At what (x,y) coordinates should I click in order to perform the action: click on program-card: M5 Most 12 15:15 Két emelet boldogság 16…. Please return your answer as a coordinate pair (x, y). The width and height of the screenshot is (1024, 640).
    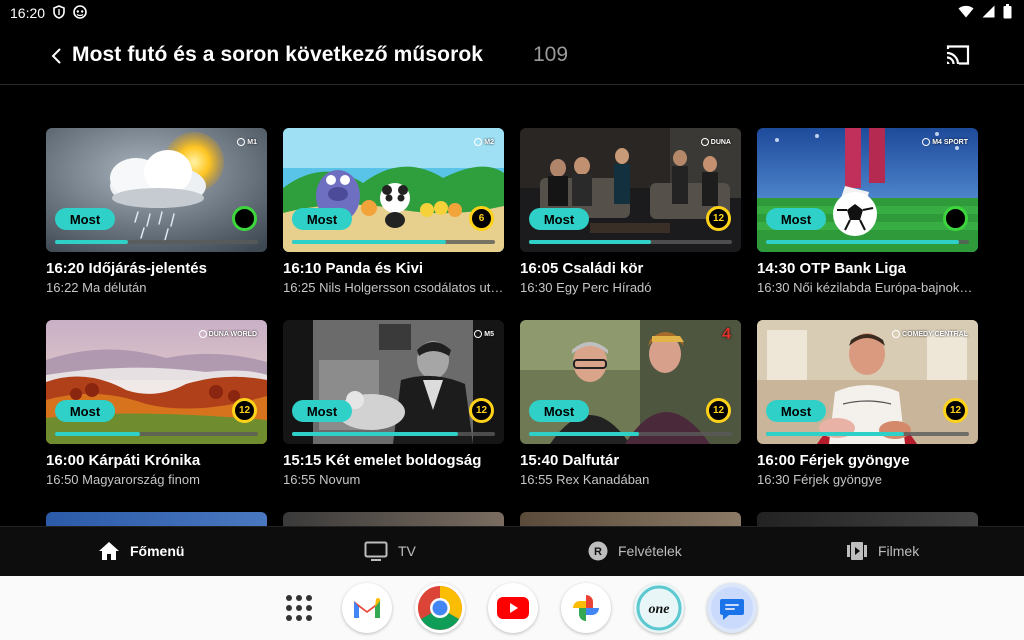
    Looking at the image, I should click on (393, 403).